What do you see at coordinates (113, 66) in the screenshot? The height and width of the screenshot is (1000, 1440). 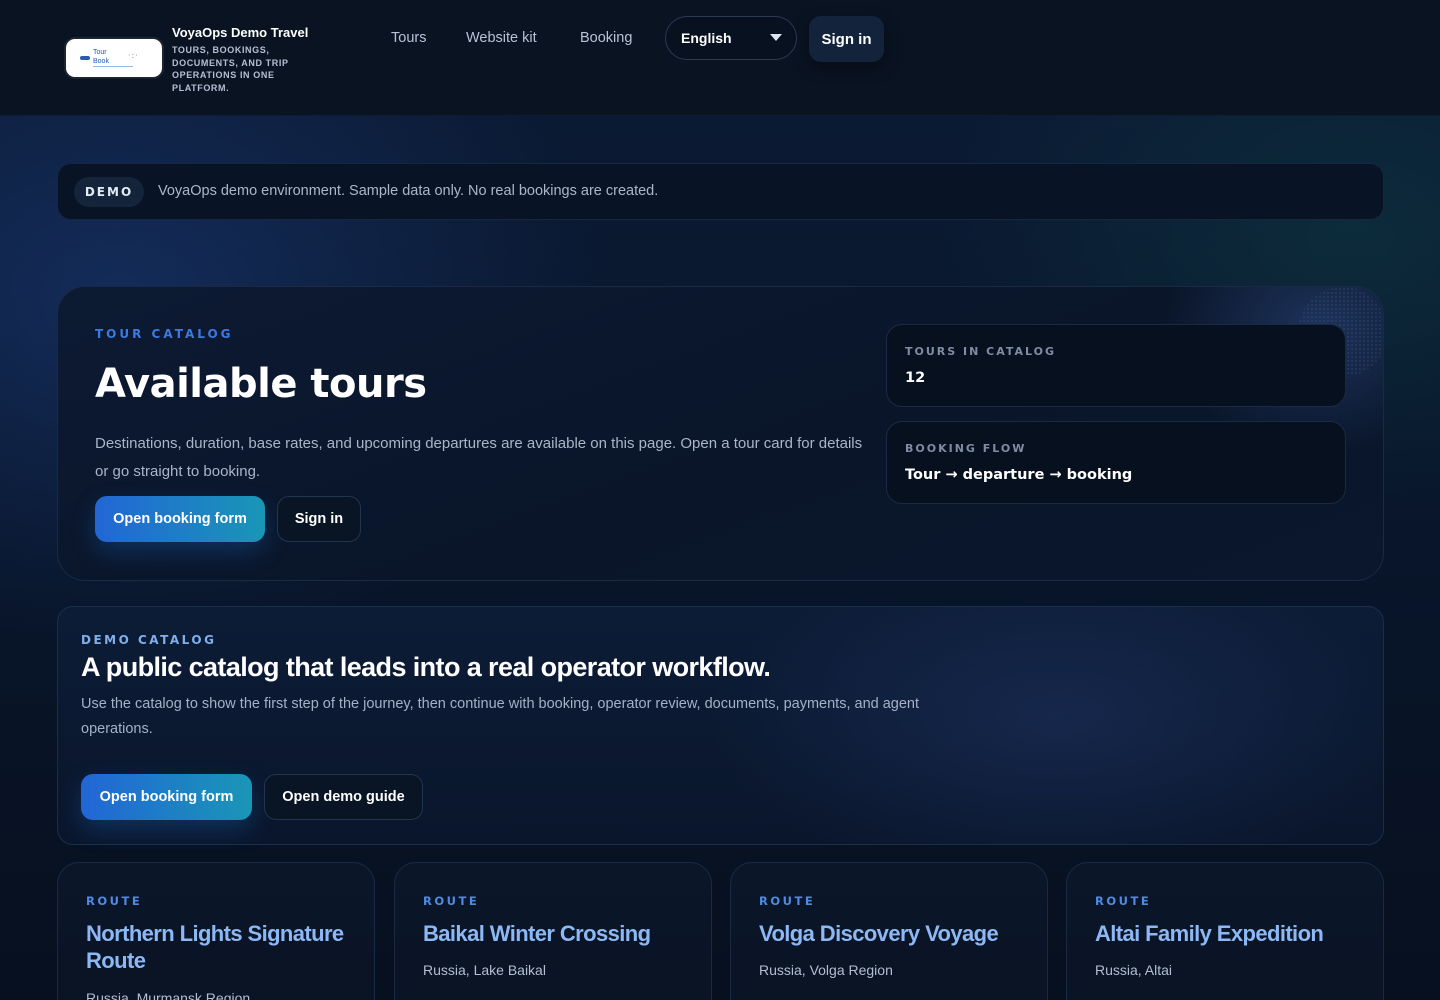 I see `logo-underline` at bounding box center [113, 66].